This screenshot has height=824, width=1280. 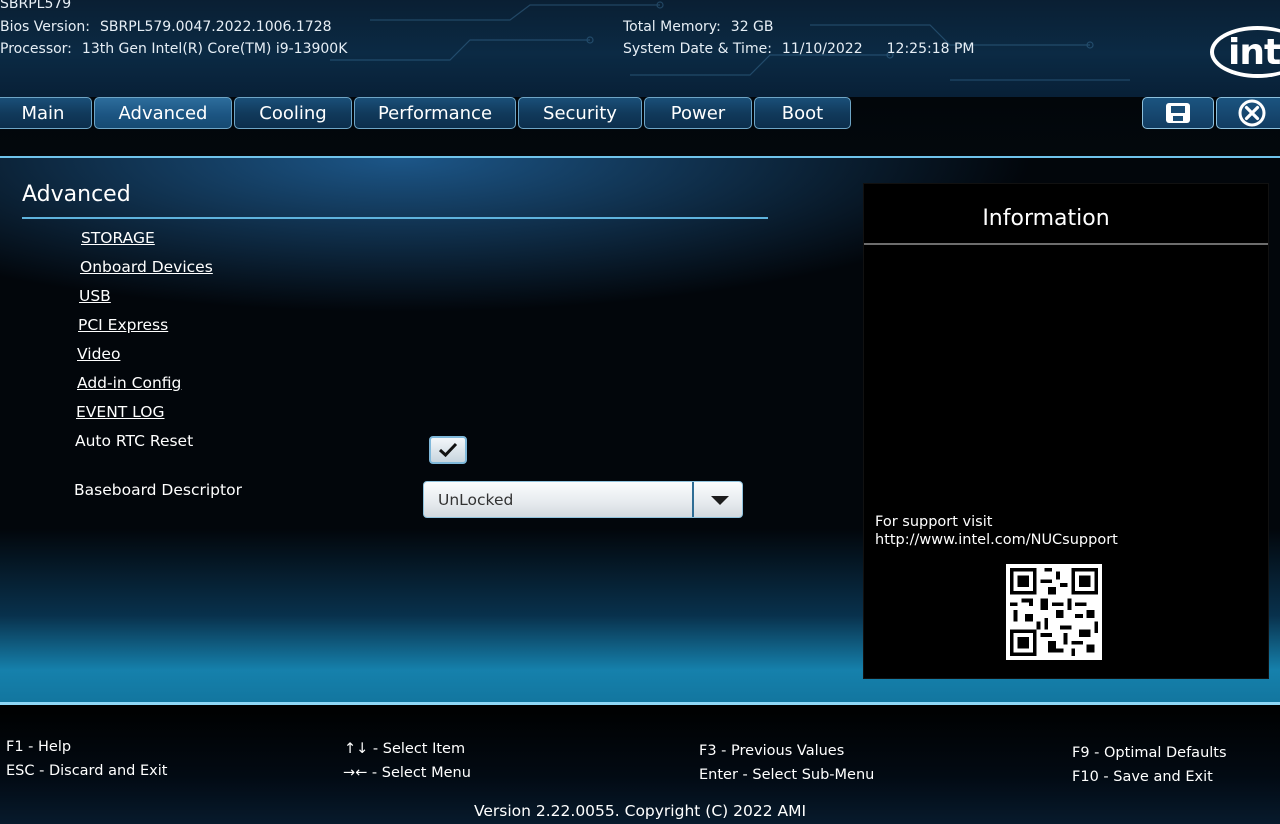 I want to click on tab-label: Power, so click(x=698, y=113).